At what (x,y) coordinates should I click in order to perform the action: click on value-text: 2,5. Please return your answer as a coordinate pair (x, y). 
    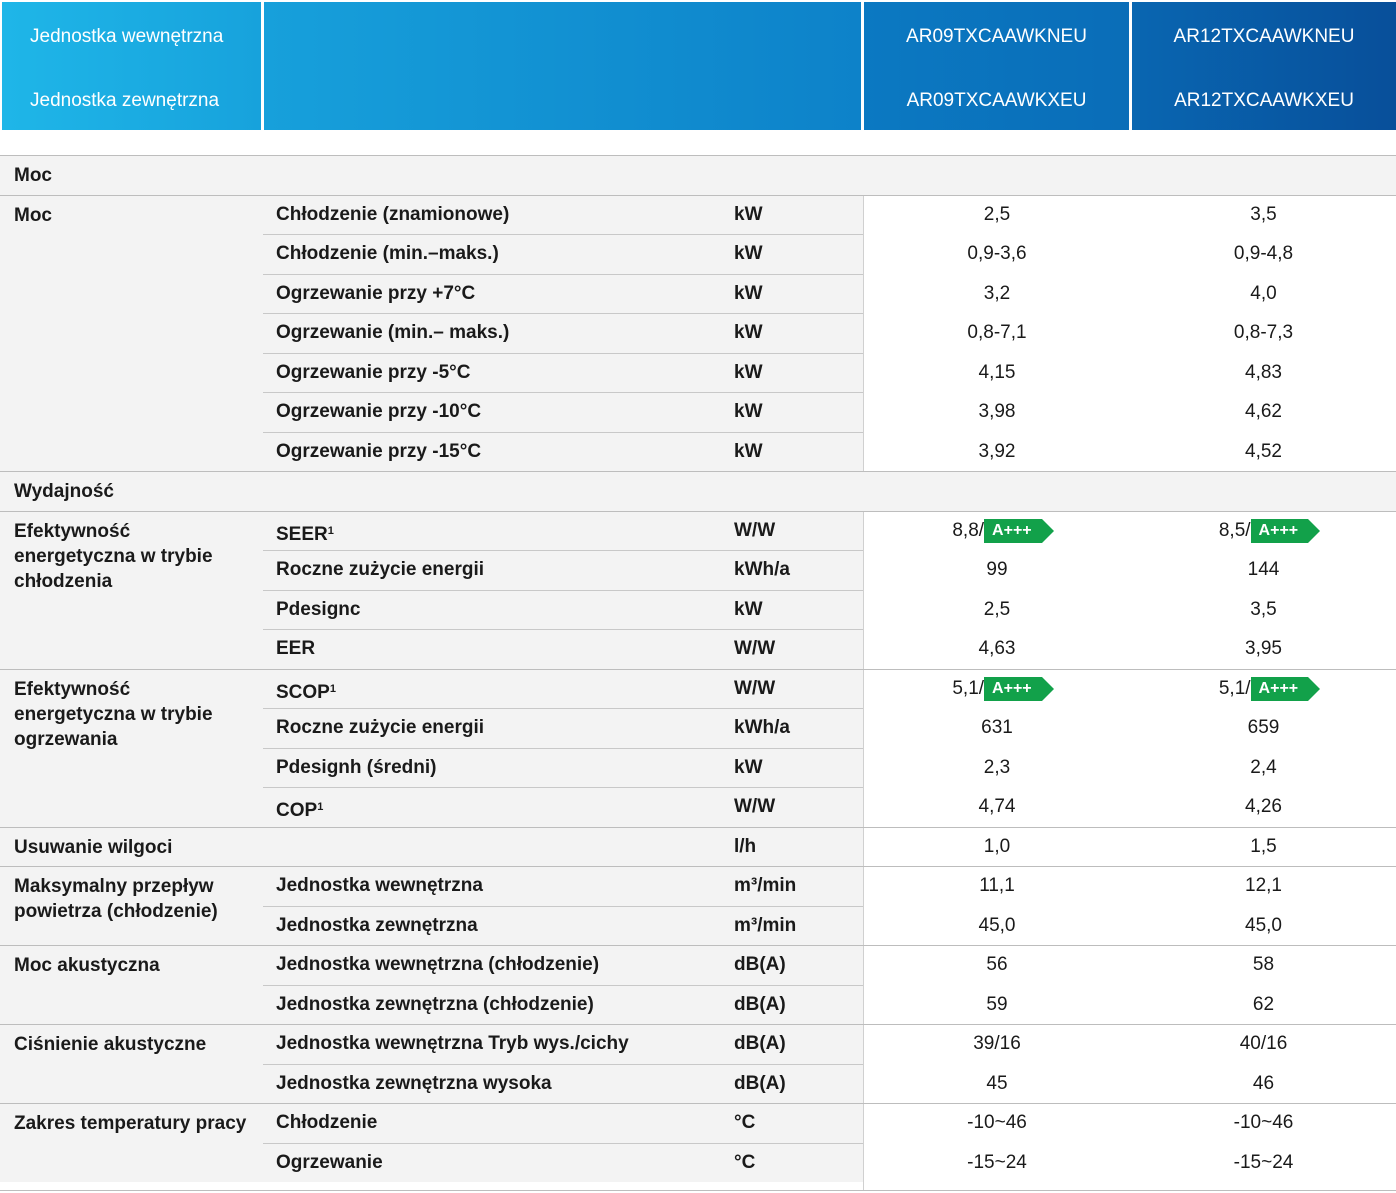
    Looking at the image, I should click on (997, 214).